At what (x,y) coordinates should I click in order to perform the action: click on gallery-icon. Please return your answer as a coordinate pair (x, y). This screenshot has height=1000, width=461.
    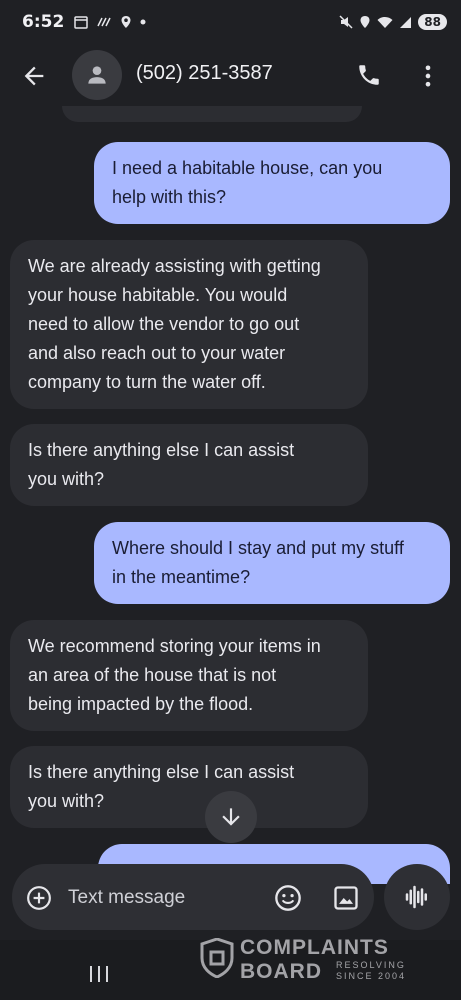
    Looking at the image, I should click on (346, 898).